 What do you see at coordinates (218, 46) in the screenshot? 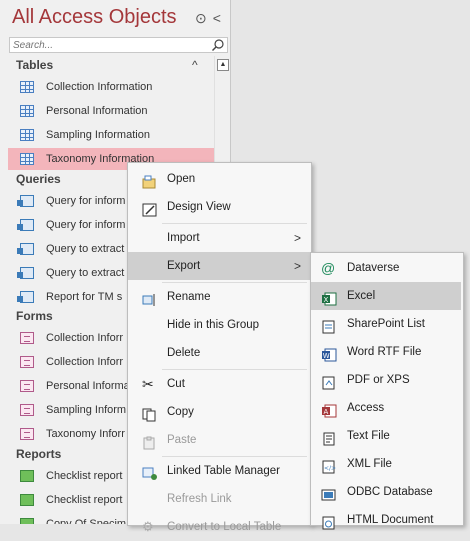
I see `search-icon` at bounding box center [218, 46].